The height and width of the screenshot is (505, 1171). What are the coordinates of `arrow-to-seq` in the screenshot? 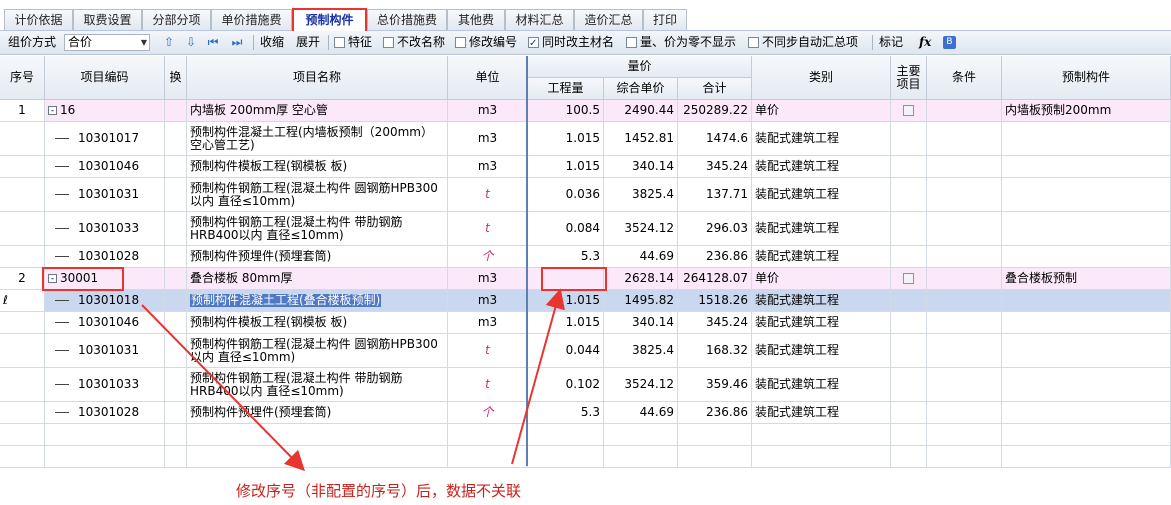 It's located at (223, 388).